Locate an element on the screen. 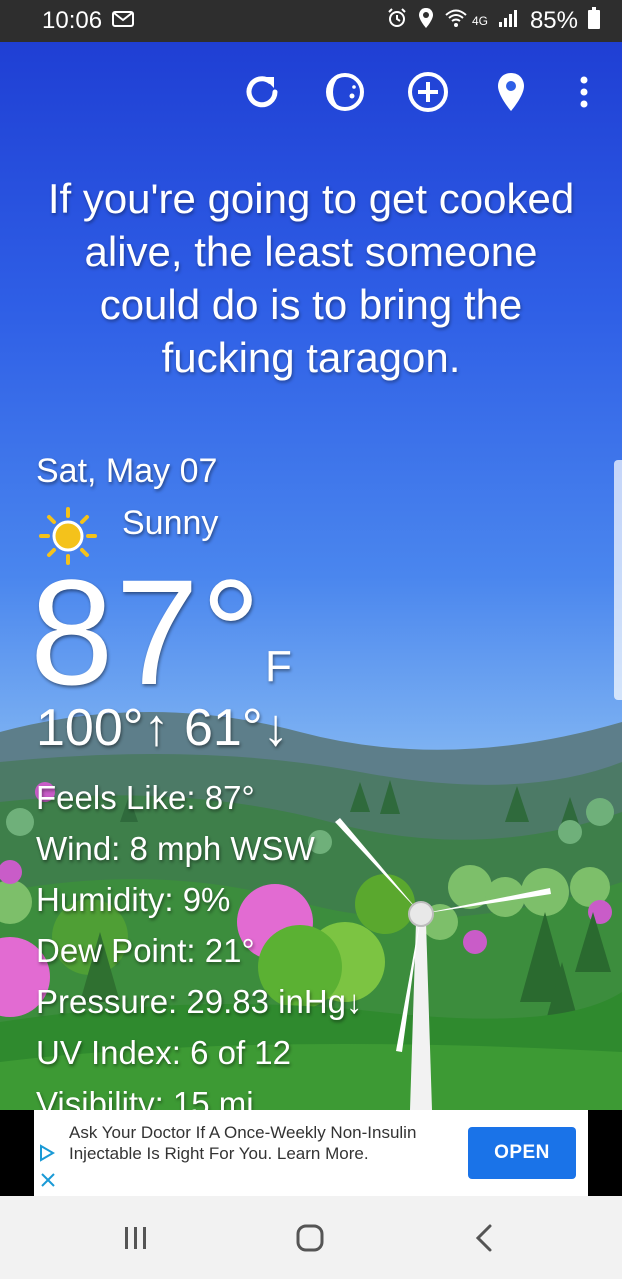 Image resolution: width=622 pixels, height=1279 pixels. location-icon is located at coordinates (426, 21).